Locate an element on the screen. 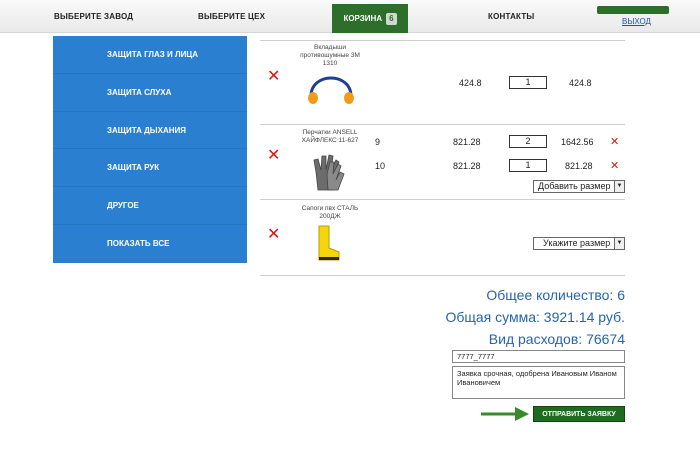 This screenshot has width=700, height=474. nav-cart: КОРЗИНА 6 is located at coordinates (370, 18).